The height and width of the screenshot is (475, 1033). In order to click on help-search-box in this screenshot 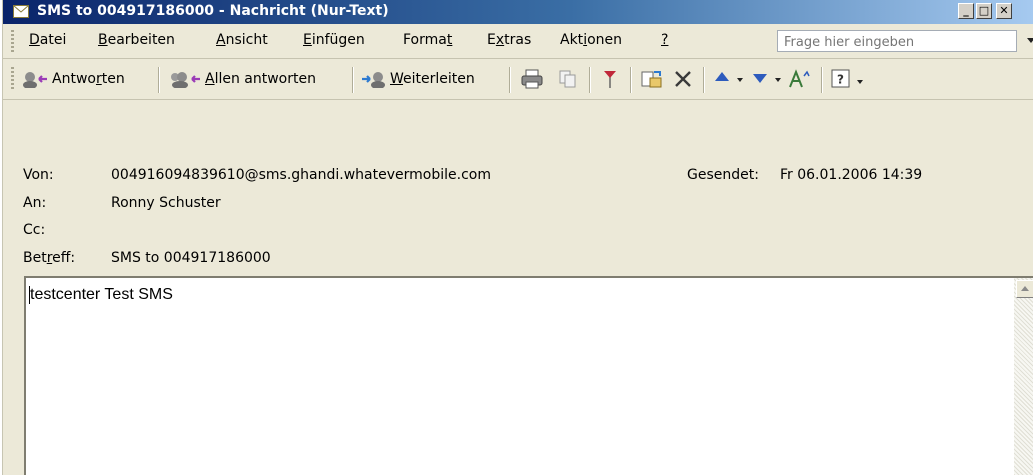, I will do `click(905, 41)`.